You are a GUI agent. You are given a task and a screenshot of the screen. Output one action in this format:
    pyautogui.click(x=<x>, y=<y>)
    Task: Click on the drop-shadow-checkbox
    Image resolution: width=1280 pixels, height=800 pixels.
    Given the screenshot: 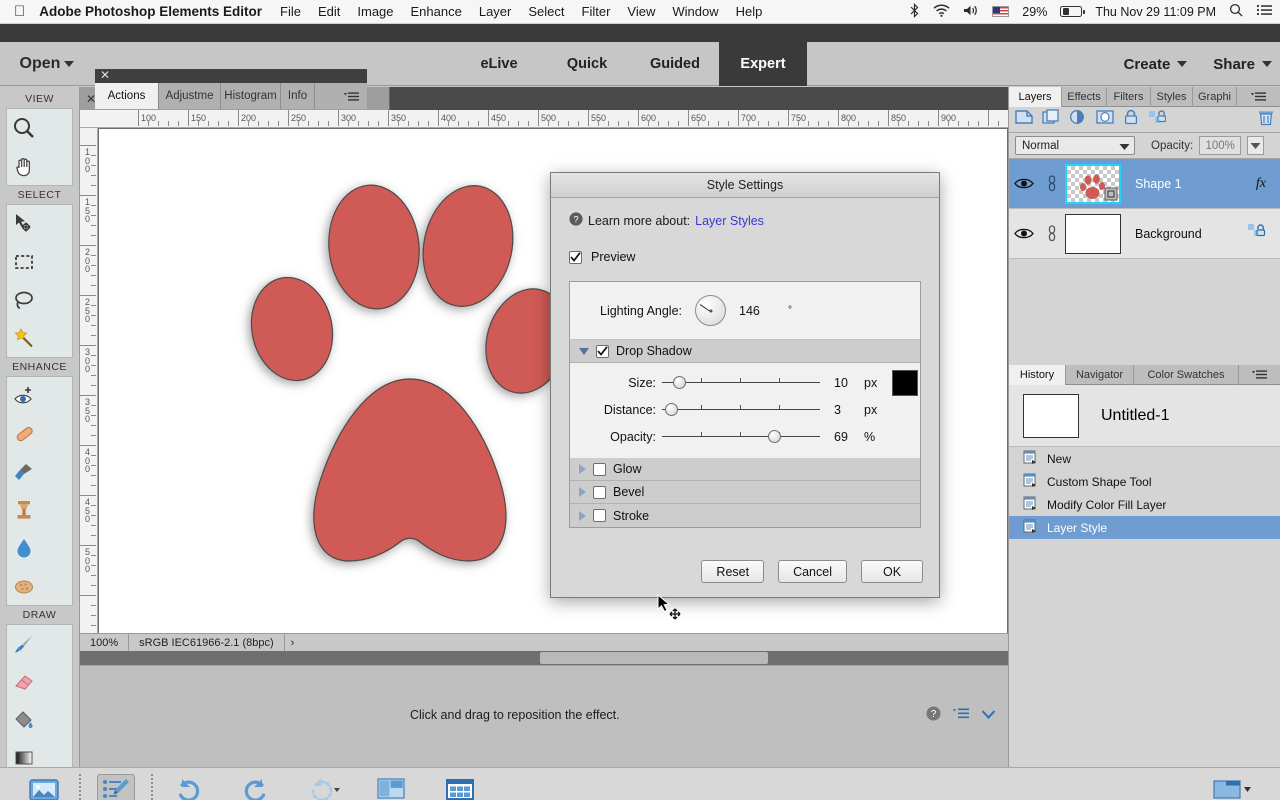 What is the action you would take?
    pyautogui.click(x=602, y=351)
    